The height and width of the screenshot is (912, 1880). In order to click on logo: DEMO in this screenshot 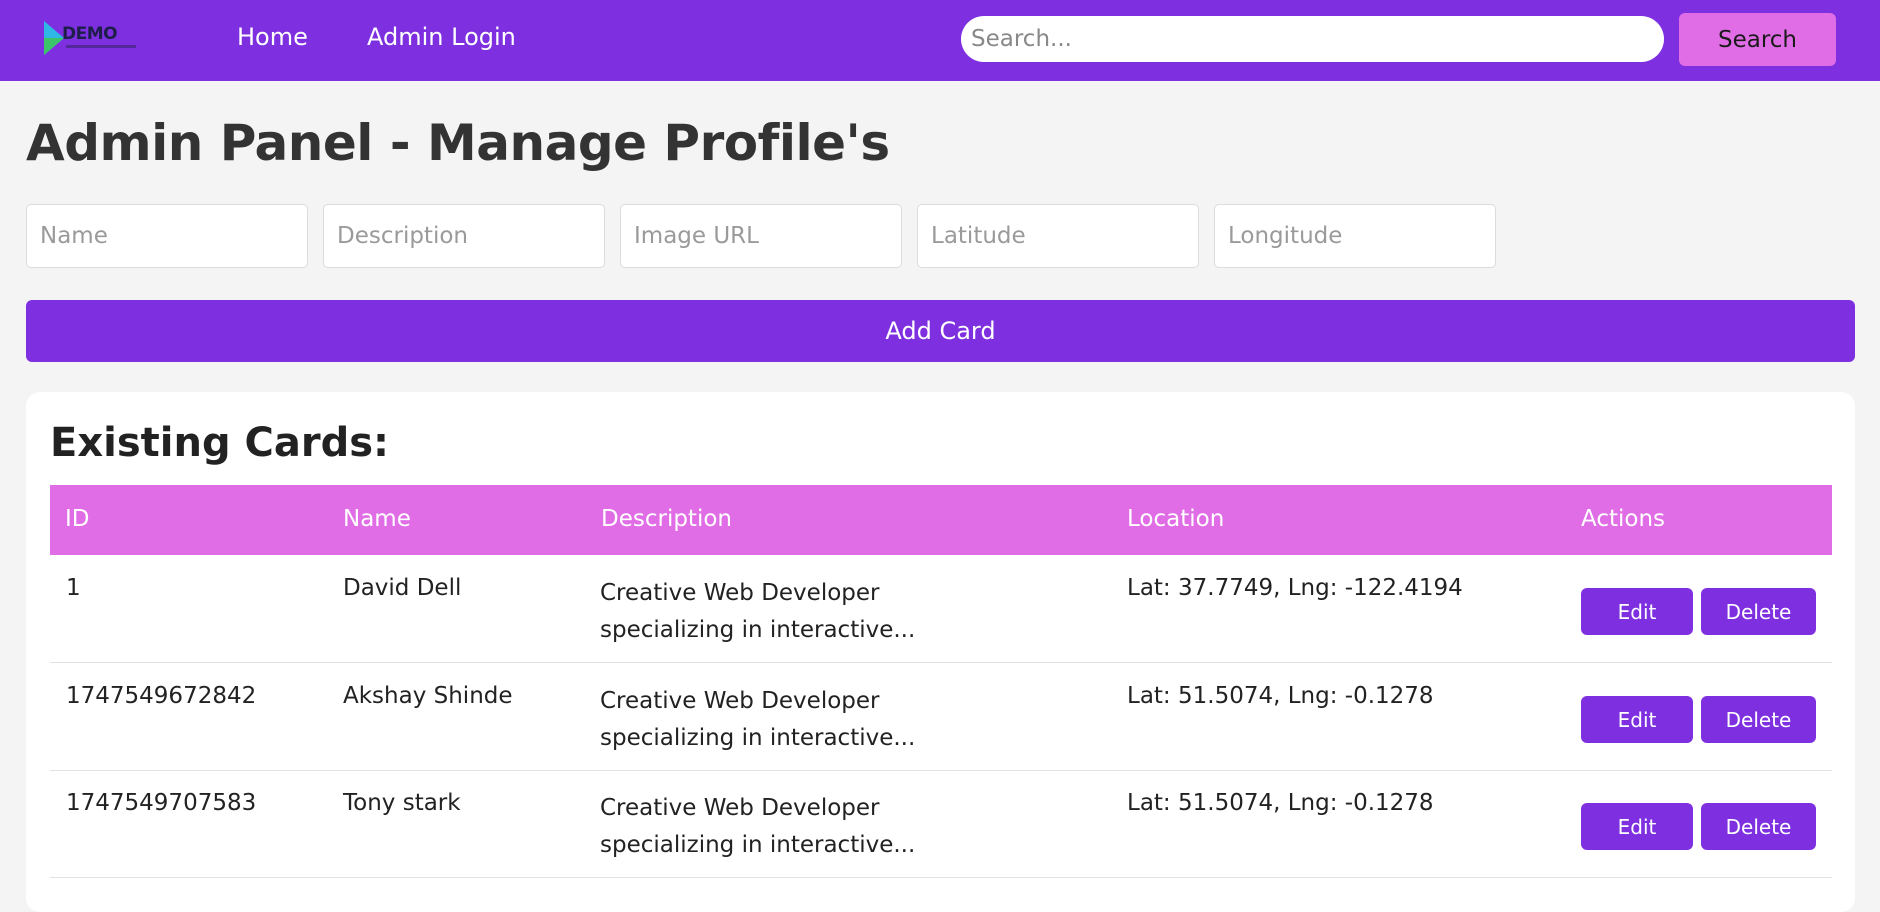, I will do `click(90, 38)`.